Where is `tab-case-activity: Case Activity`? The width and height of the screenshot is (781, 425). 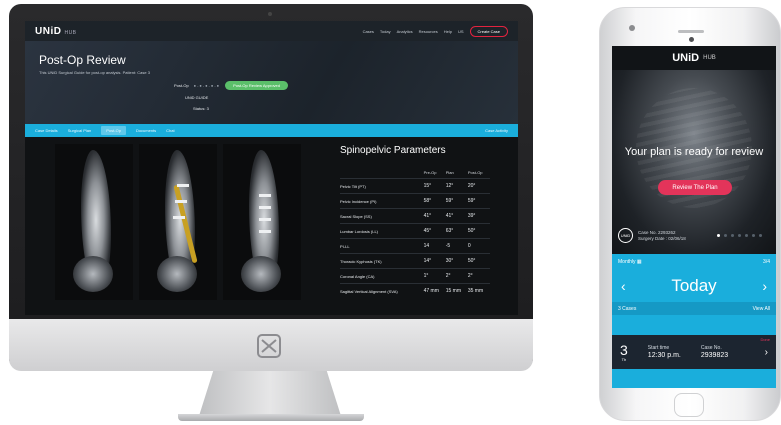 tab-case-activity: Case Activity is located at coordinates (496, 130).